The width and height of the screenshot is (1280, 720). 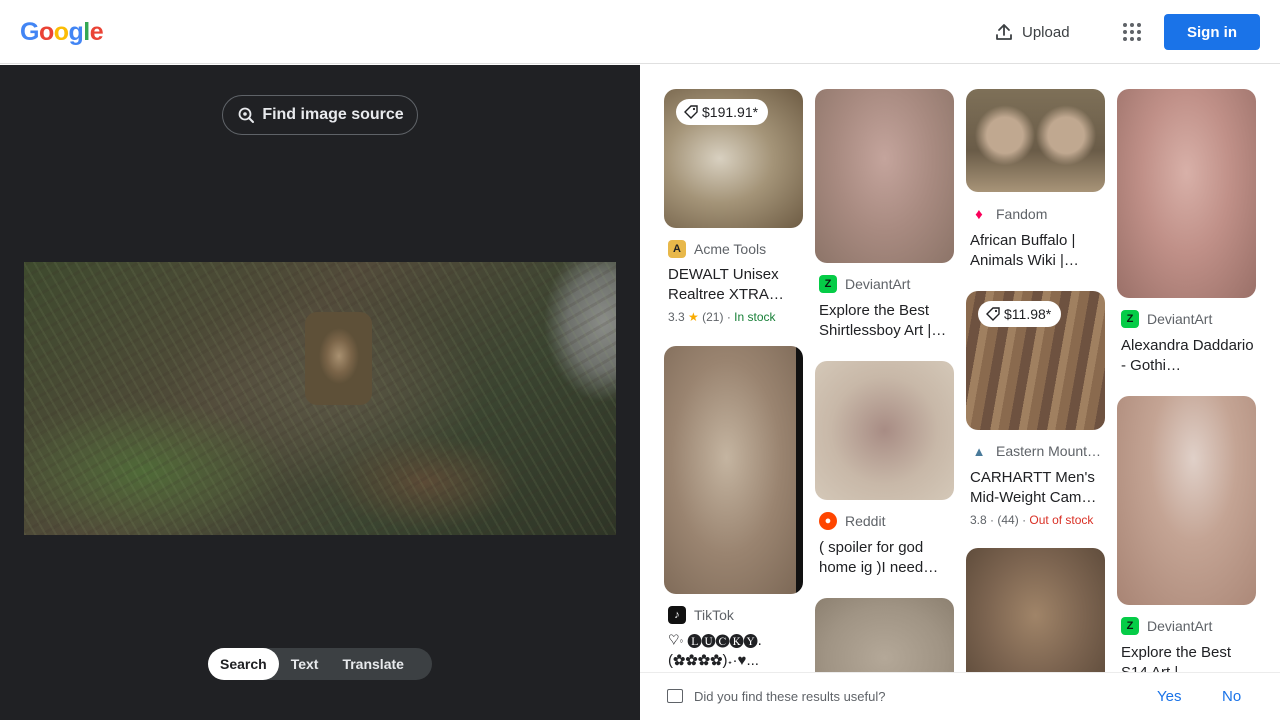 What do you see at coordinates (314, 395) in the screenshot?
I see `crop-handle-bottom-left` at bounding box center [314, 395].